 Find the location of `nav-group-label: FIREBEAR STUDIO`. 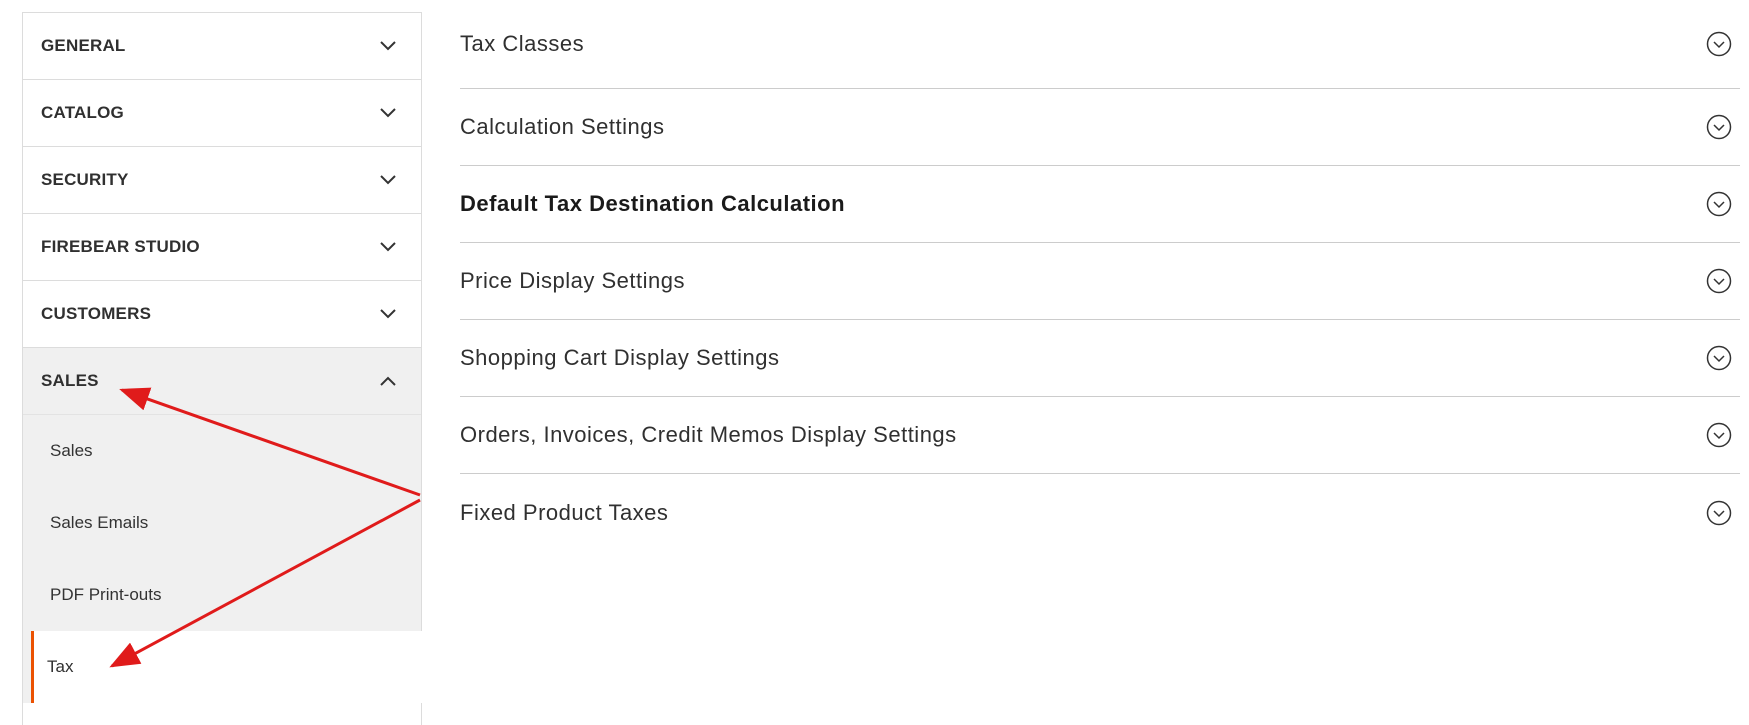

nav-group-label: FIREBEAR STUDIO is located at coordinates (120, 246).